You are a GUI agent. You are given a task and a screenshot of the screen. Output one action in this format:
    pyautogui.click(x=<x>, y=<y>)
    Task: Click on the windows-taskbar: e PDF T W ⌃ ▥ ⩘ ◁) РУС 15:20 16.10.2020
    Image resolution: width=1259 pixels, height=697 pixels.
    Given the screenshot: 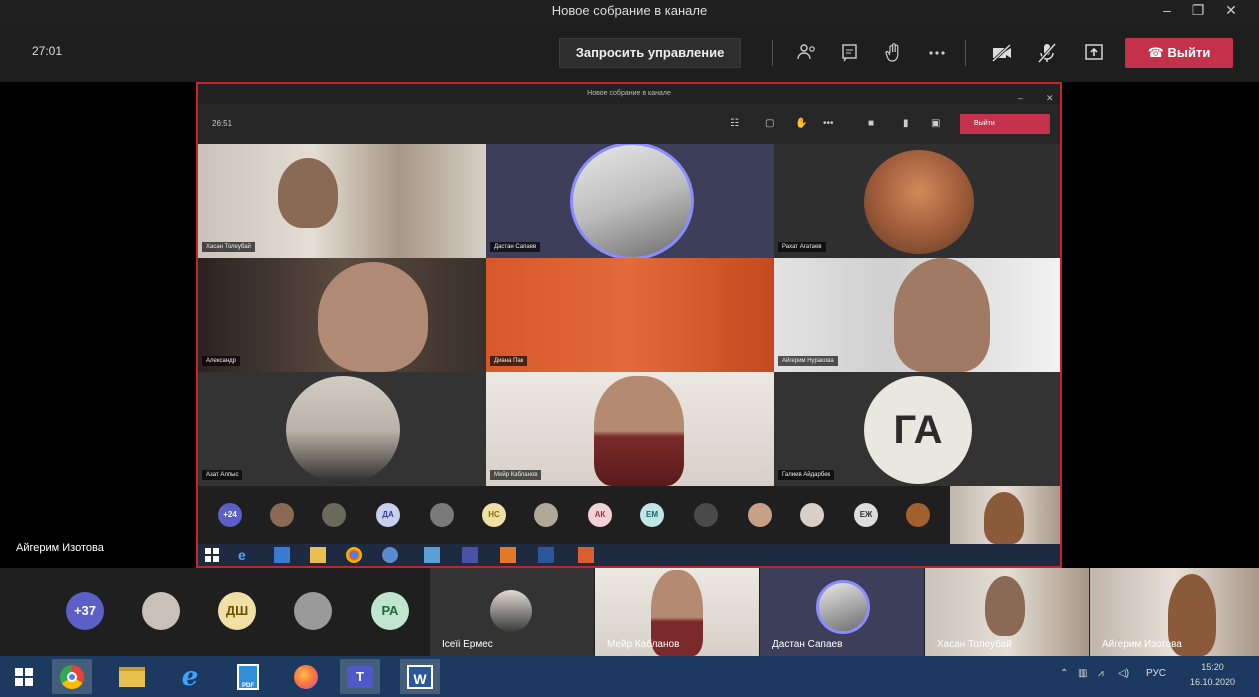 What is the action you would take?
    pyautogui.click(x=629, y=676)
    